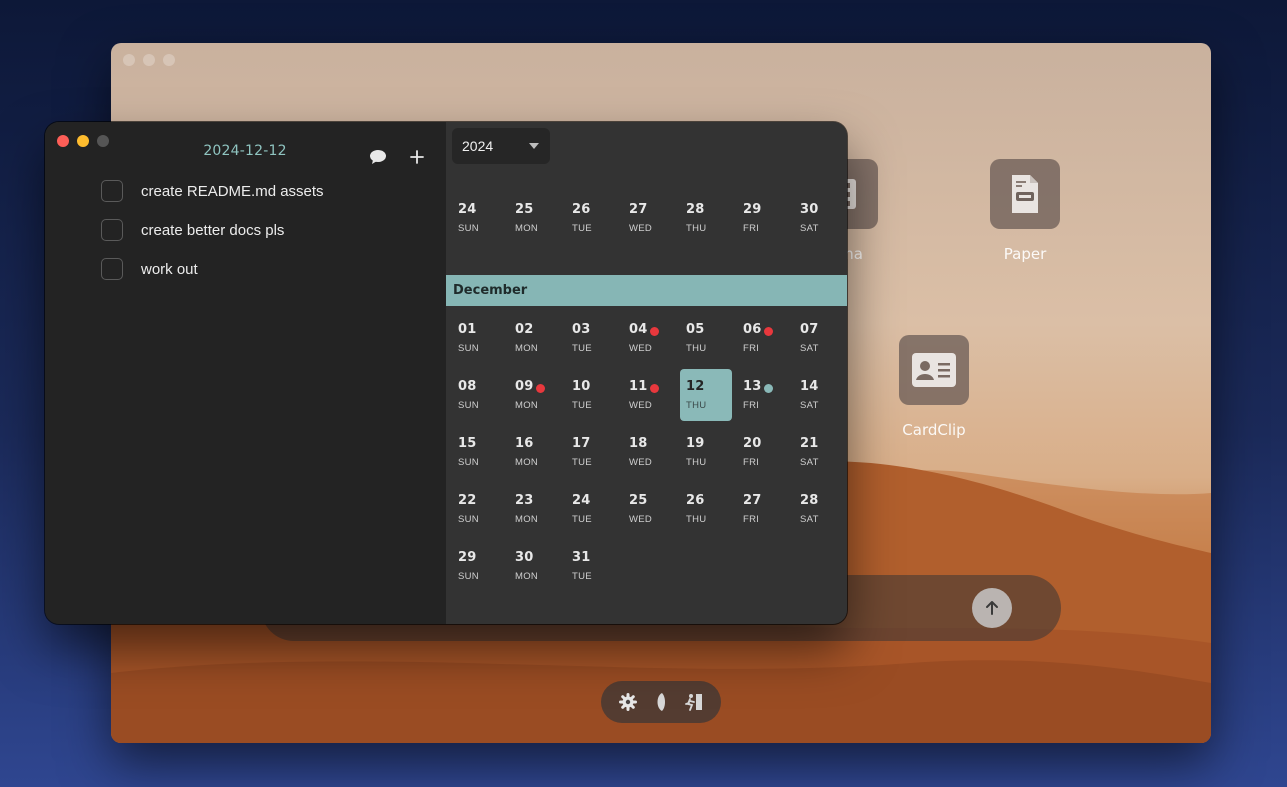 This screenshot has width=1287, height=787. I want to click on calendar-day: 24 SUN, so click(478, 218).